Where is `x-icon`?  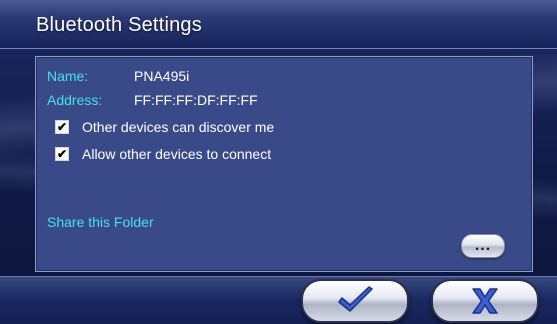 x-icon is located at coordinates (485, 301).